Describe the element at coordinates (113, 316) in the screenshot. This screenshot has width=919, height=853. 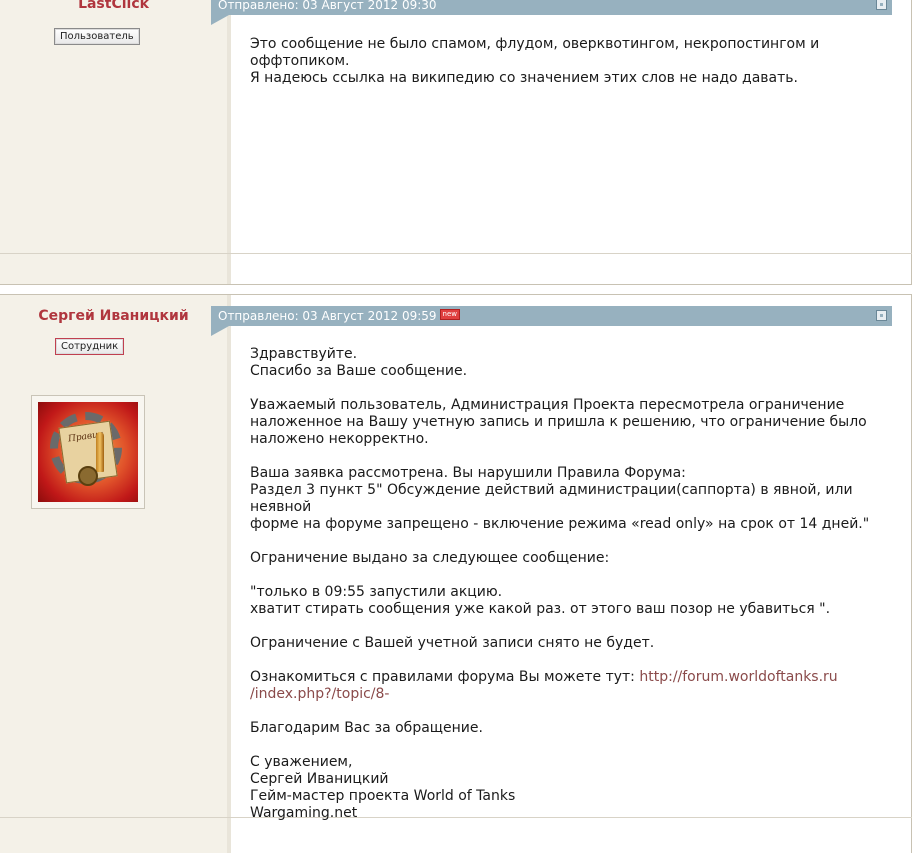
I see `author-name: Сергей Иваницкий` at that location.